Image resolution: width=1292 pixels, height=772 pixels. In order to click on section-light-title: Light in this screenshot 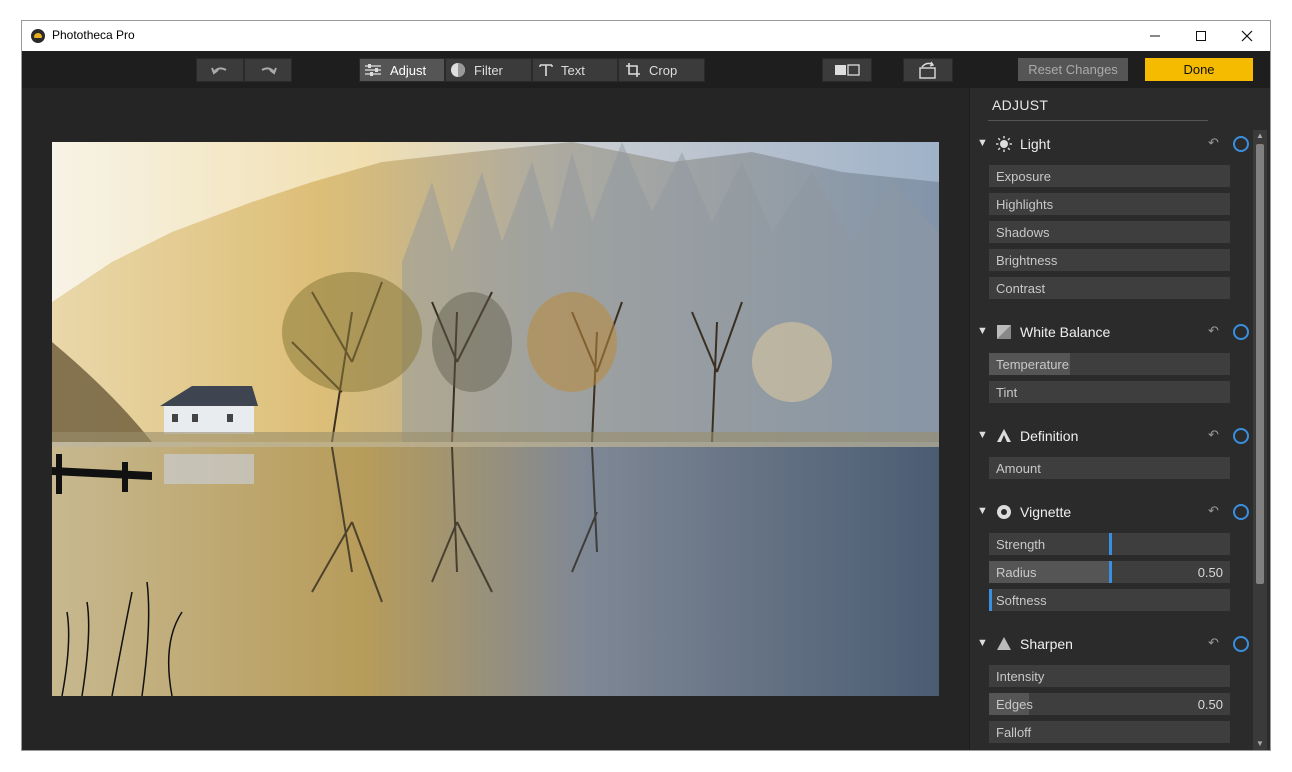, I will do `click(1035, 144)`.